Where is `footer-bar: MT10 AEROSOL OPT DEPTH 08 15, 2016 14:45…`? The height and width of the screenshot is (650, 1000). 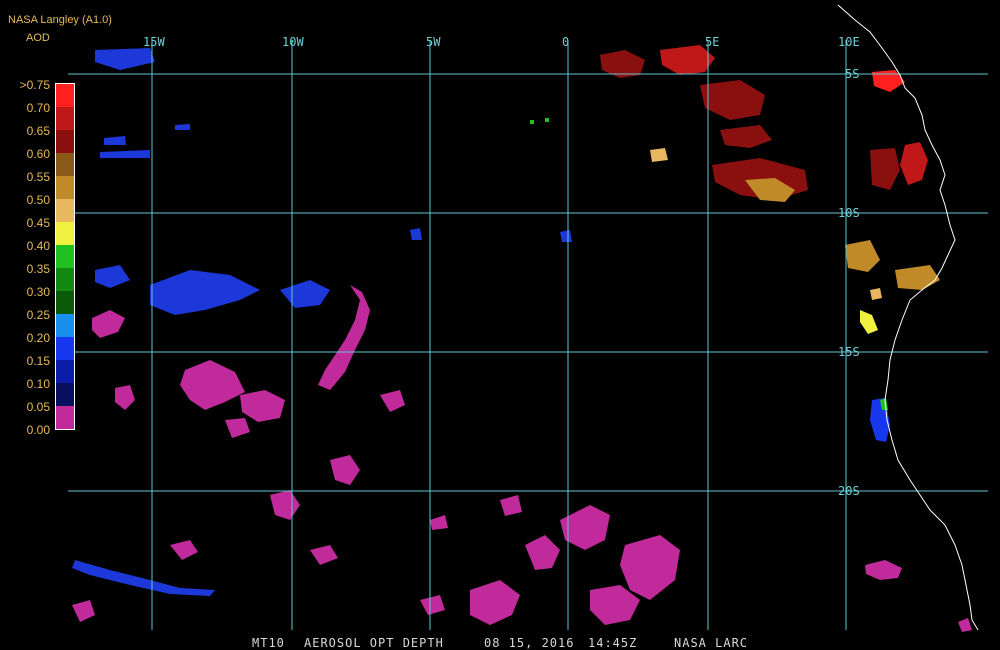
footer-bar: MT10 AEROSOL OPT DEPTH 08 15, 2016 14:45… is located at coordinates (500, 641).